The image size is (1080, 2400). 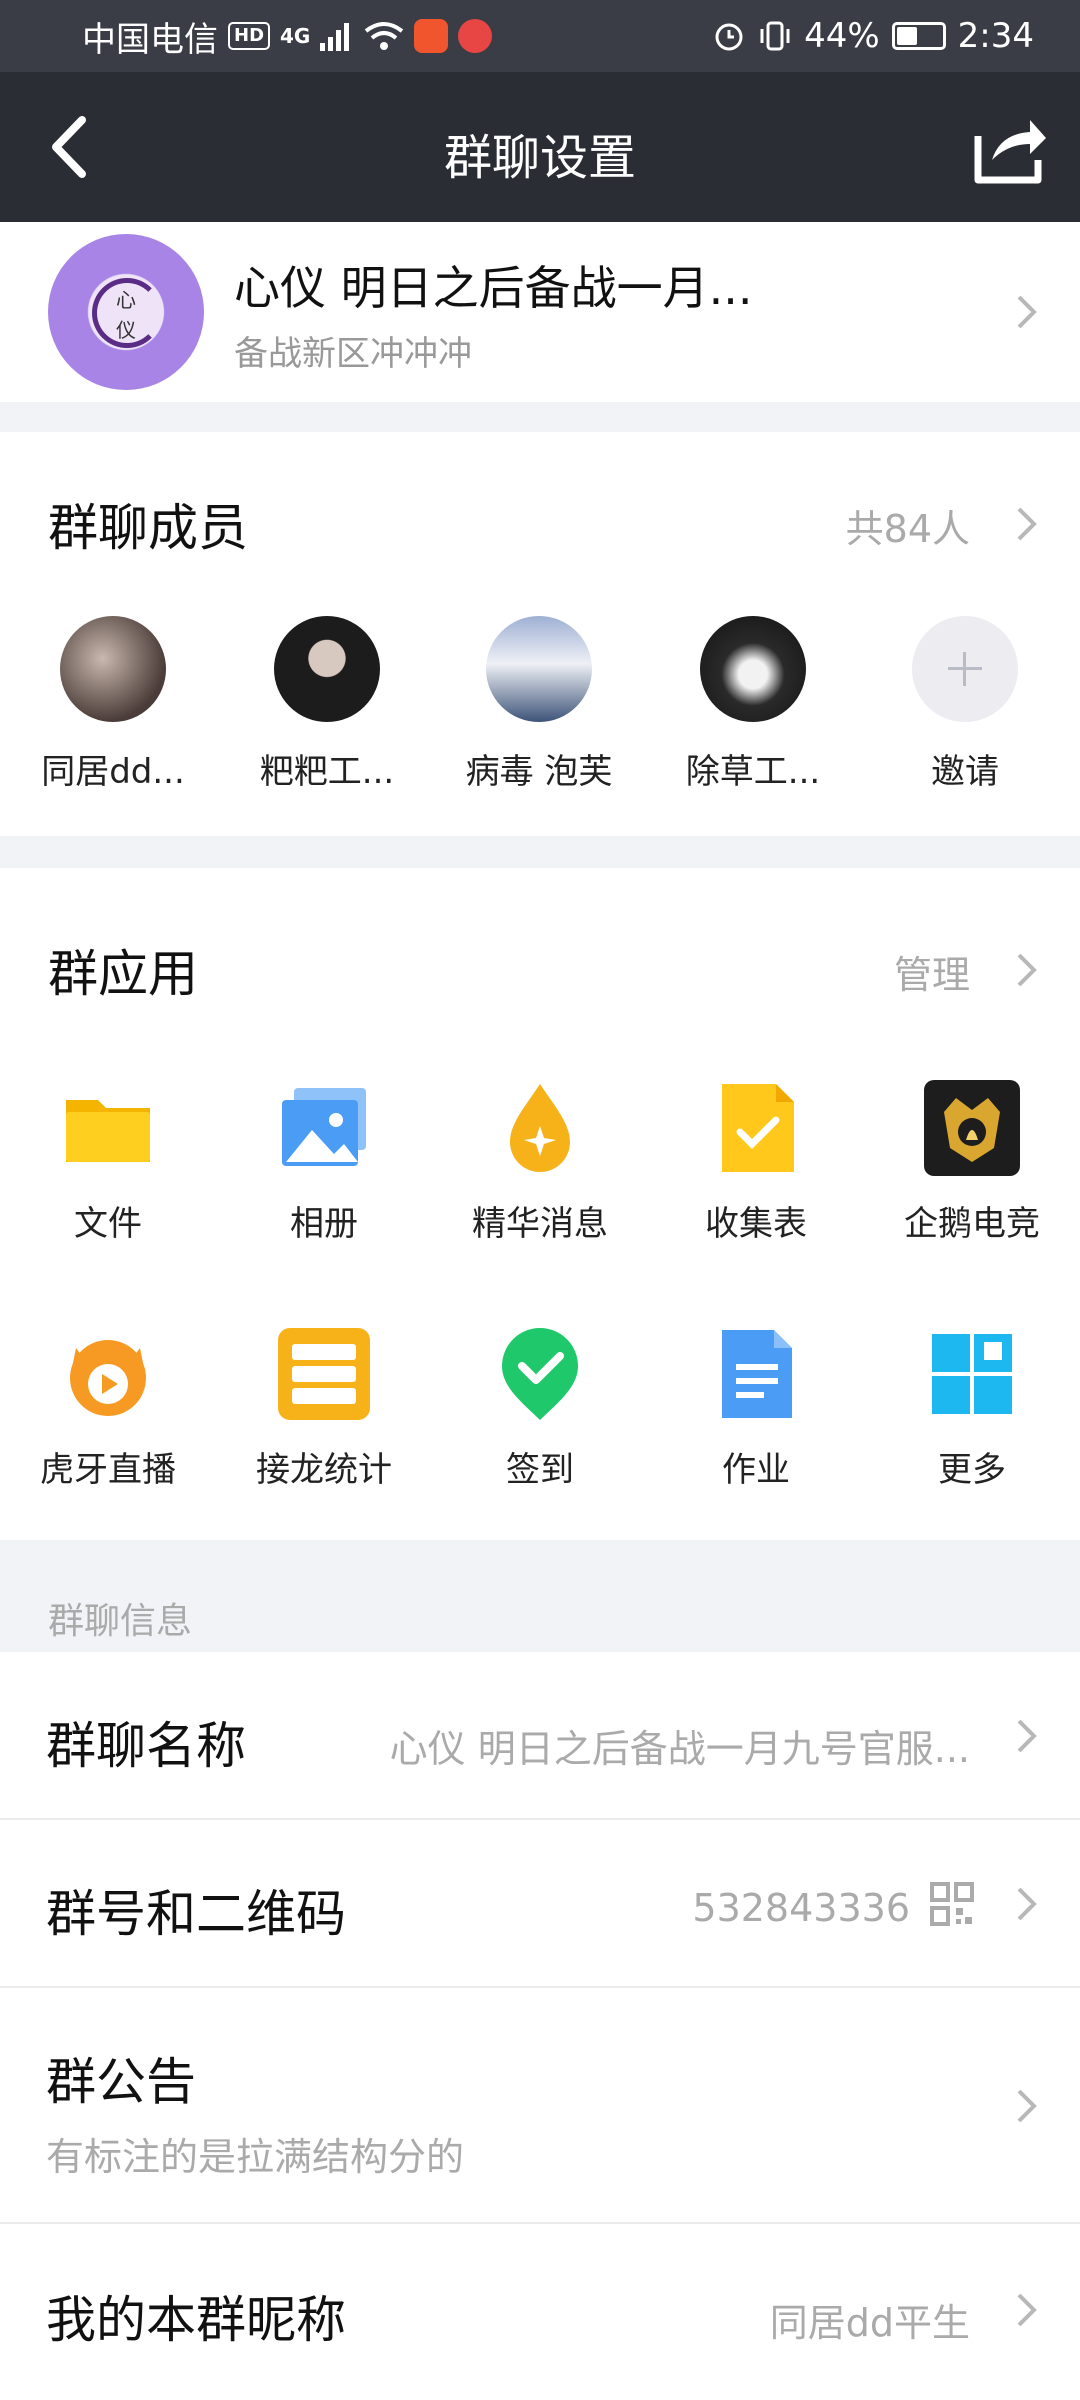 I want to click on app-label: 文件, so click(x=108, y=1224).